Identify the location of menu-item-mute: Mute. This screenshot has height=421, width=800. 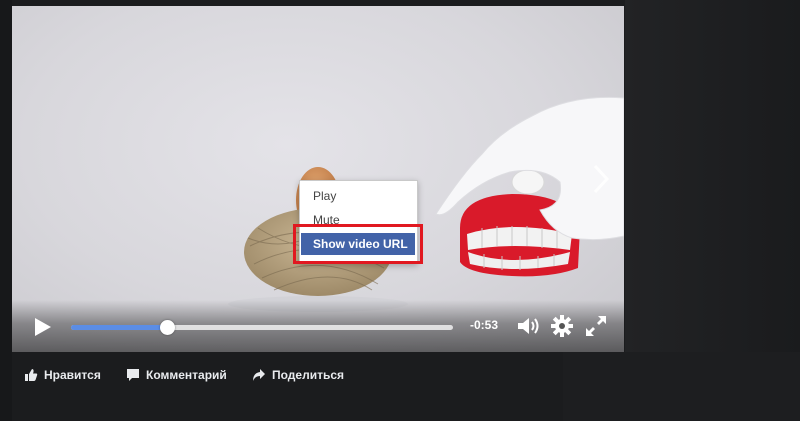
(358, 220).